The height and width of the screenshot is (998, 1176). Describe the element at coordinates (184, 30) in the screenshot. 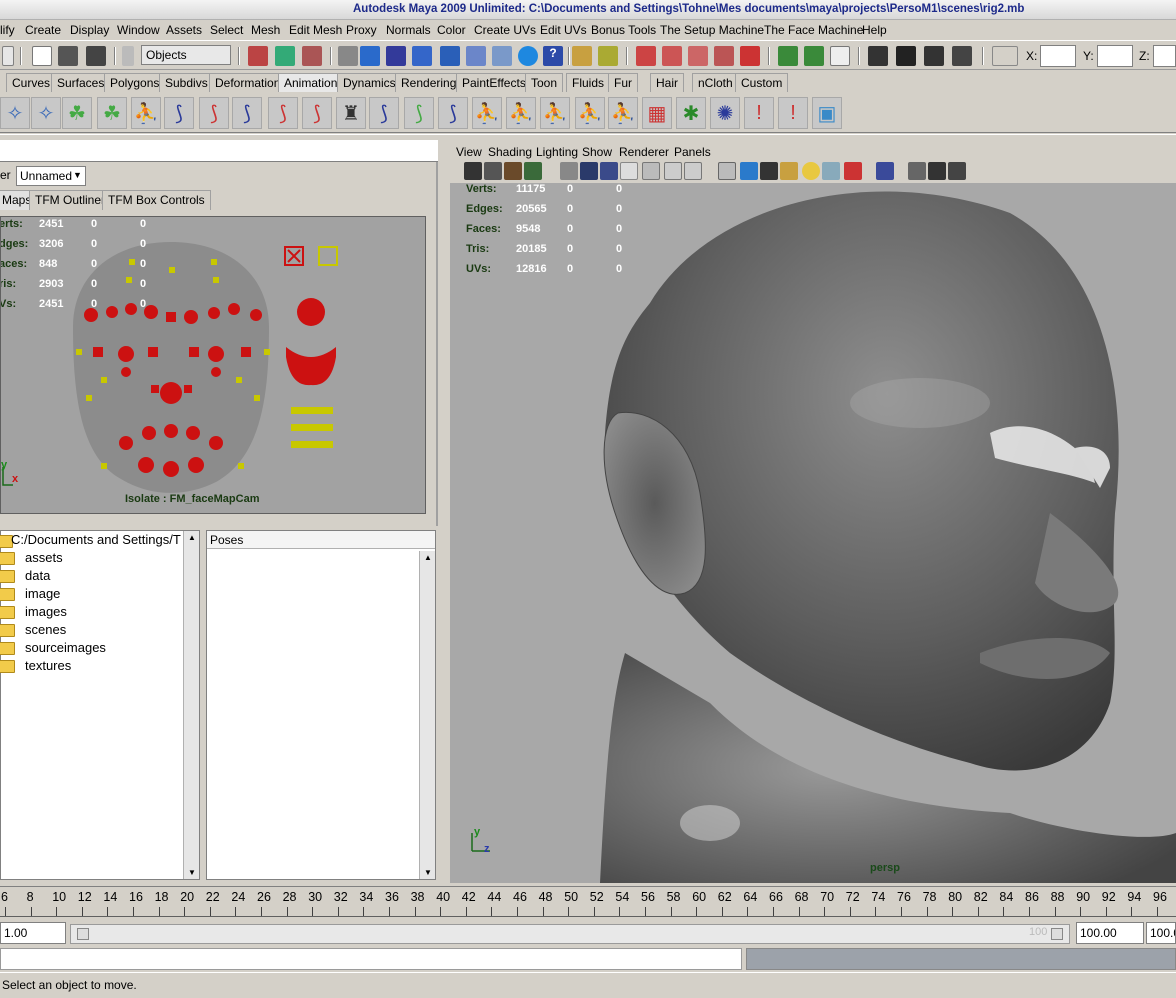

I see `menu-assets: Assets` at that location.